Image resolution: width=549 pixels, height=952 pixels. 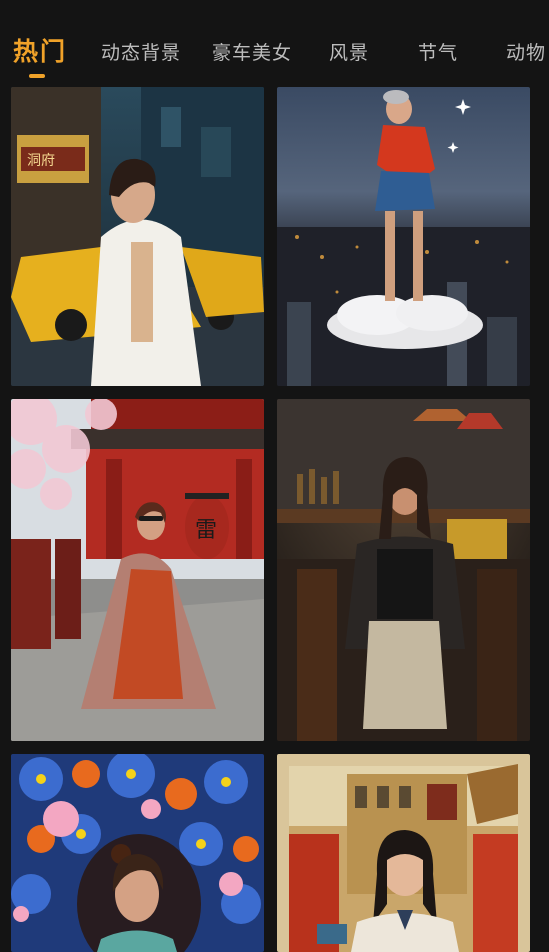 I want to click on tile-2-image, so click(x=403, y=236).